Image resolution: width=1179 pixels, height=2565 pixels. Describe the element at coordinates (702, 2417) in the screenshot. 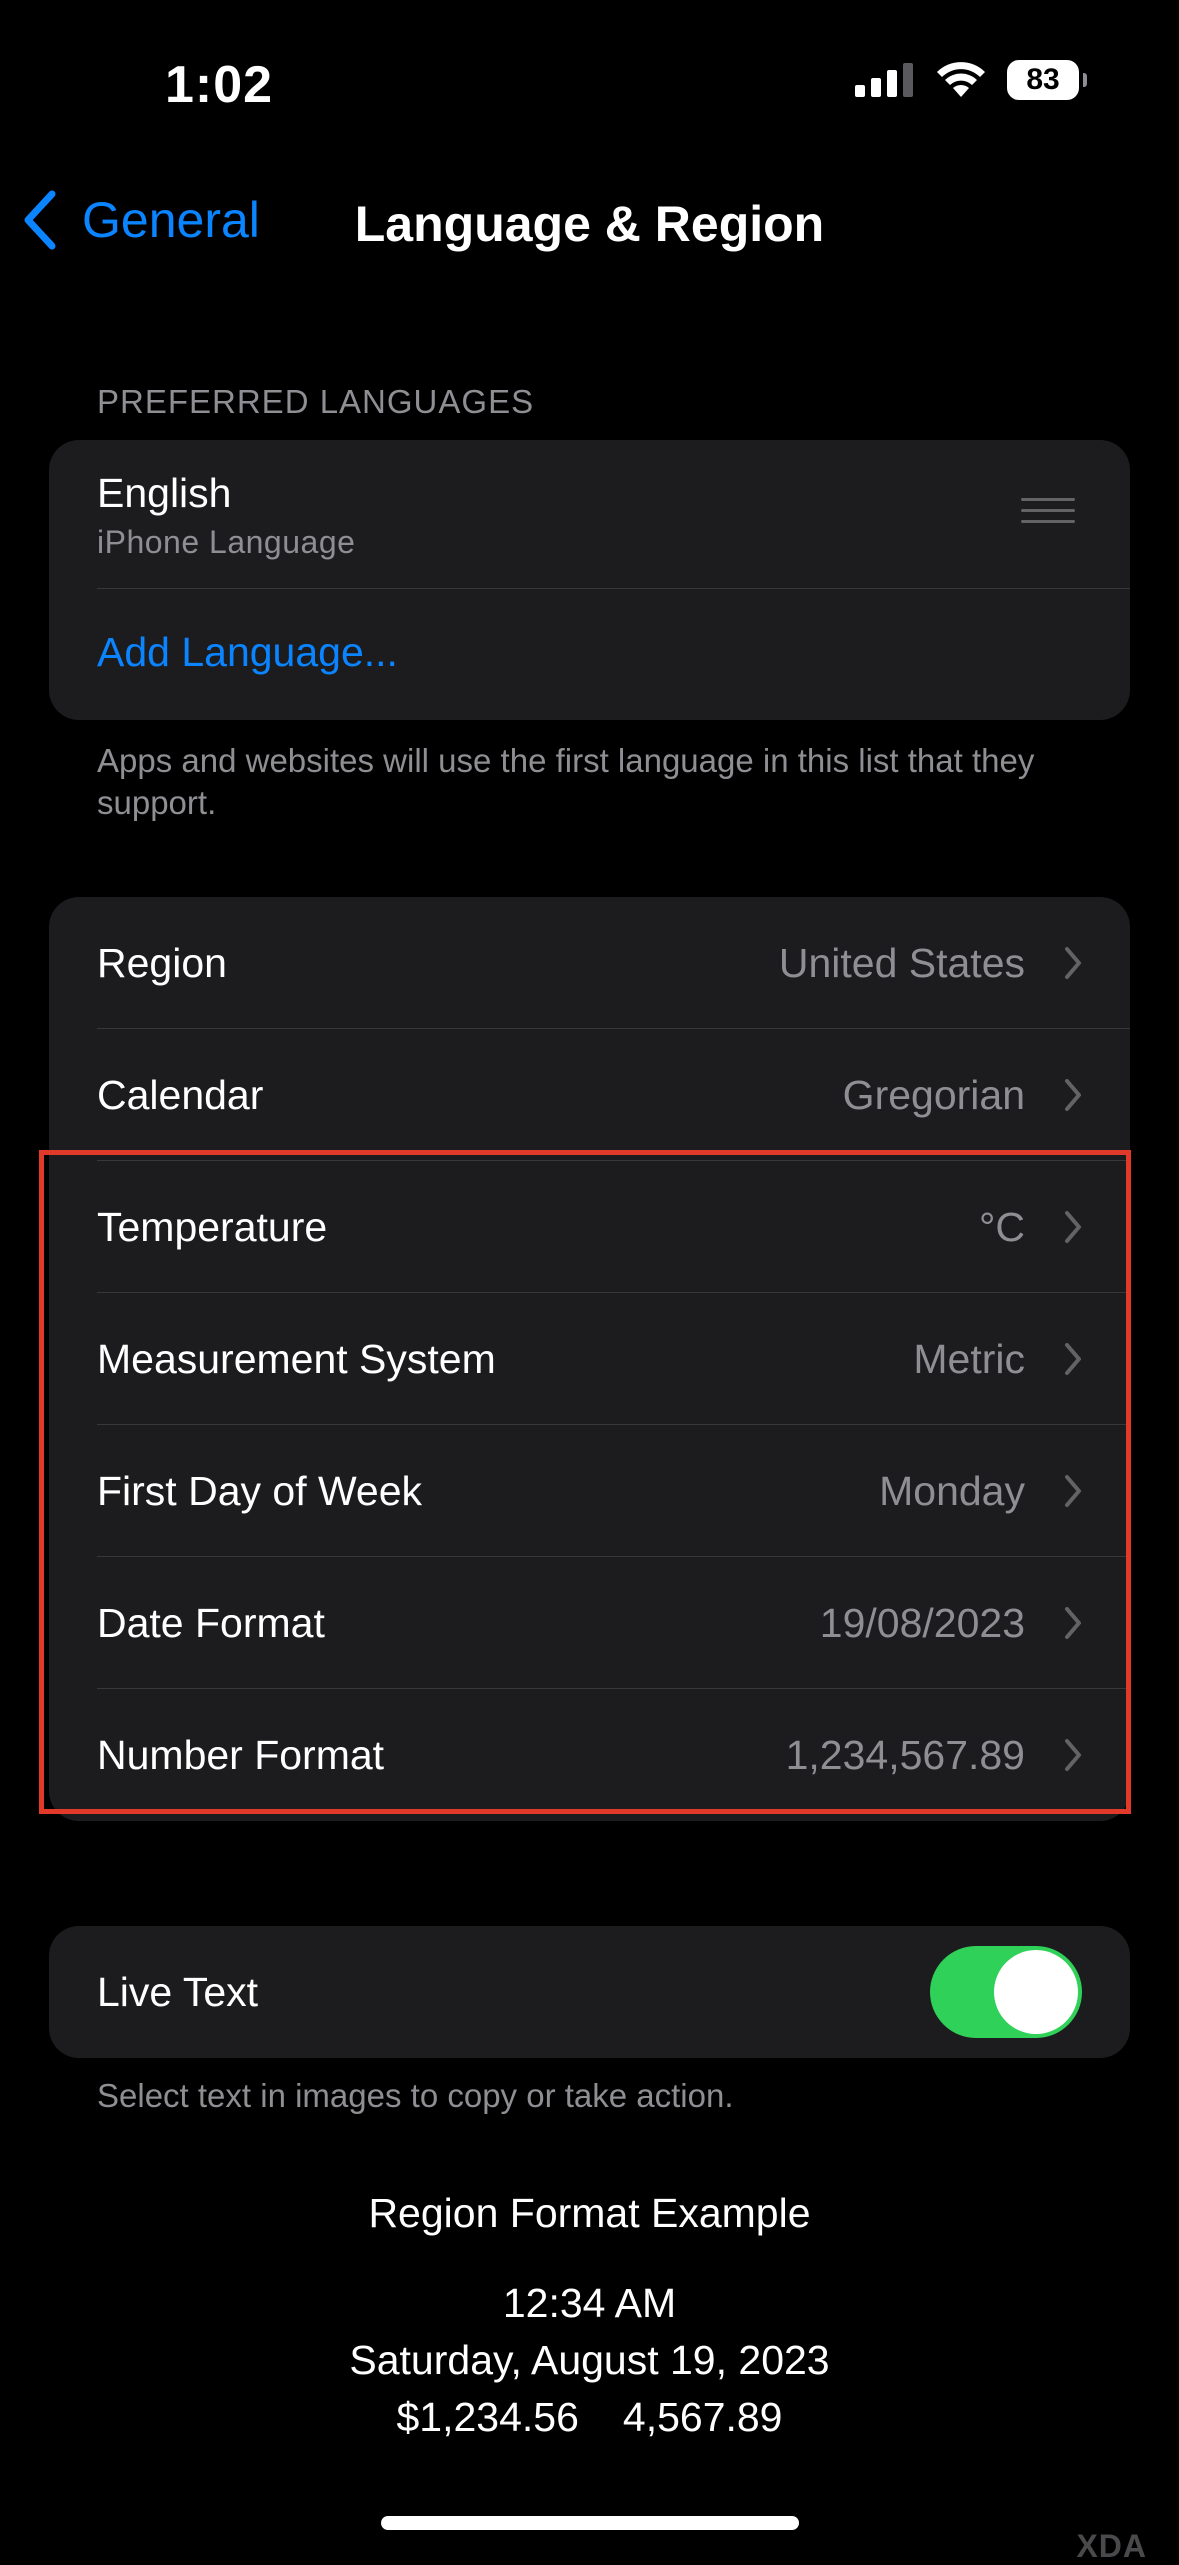

I see `format-example-number: 4,567.89` at that location.